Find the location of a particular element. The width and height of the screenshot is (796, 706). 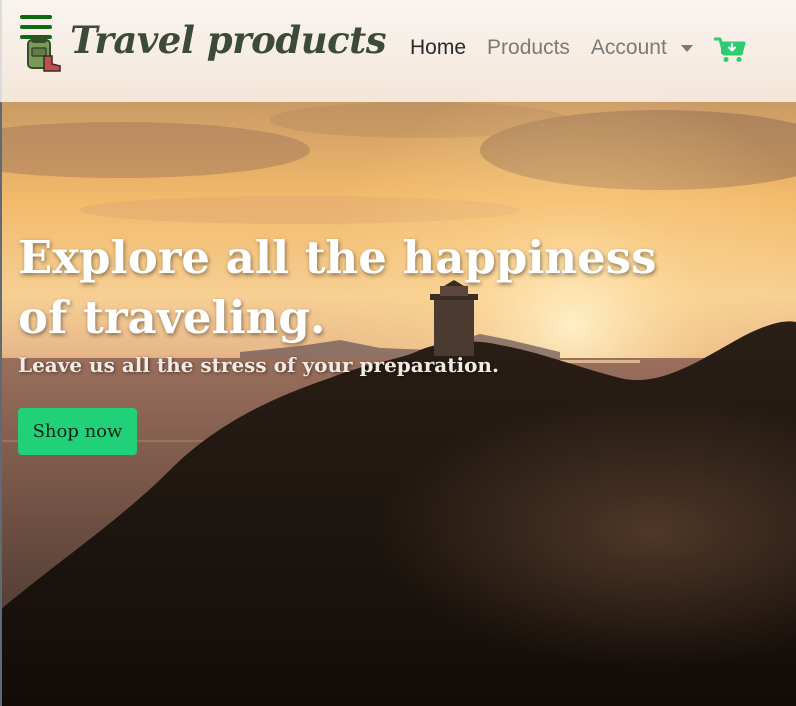

nav-account-label: Account is located at coordinates (628, 47).